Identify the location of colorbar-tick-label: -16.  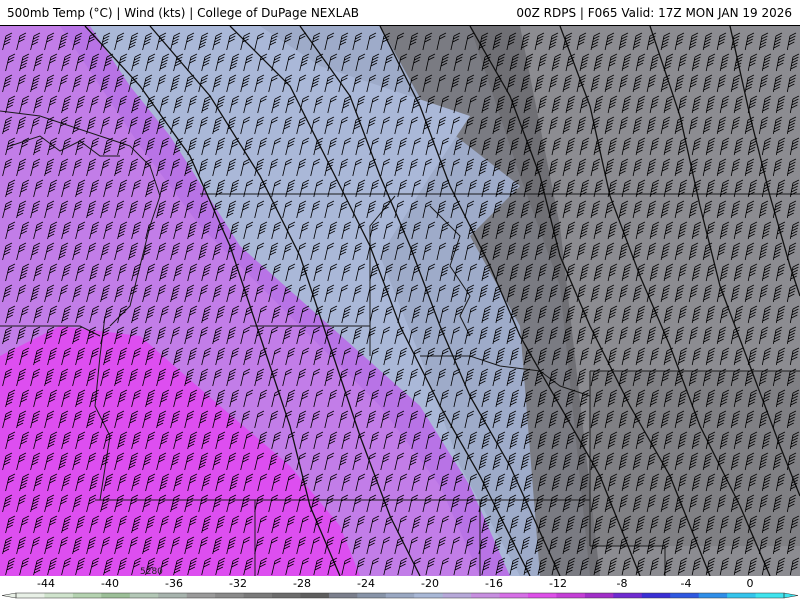
(494, 583).